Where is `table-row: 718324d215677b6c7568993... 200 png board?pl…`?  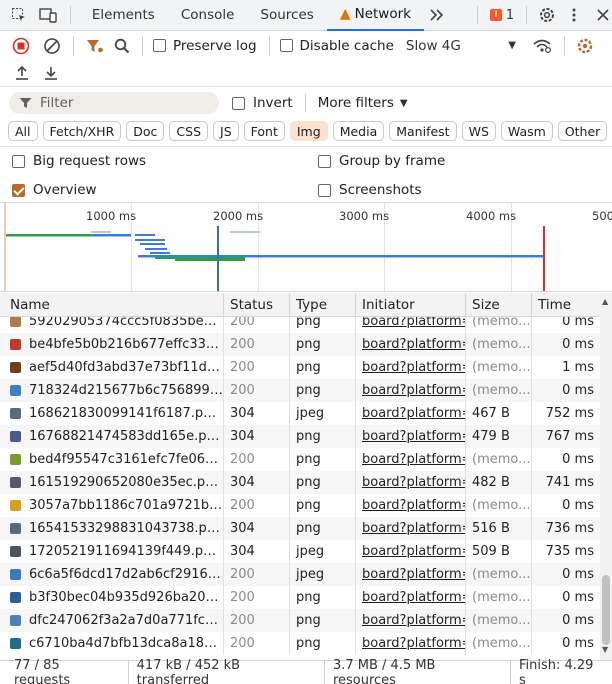
table-row: 718324d215677b6c7568993... 200 png board?pl… is located at coordinates (300, 390).